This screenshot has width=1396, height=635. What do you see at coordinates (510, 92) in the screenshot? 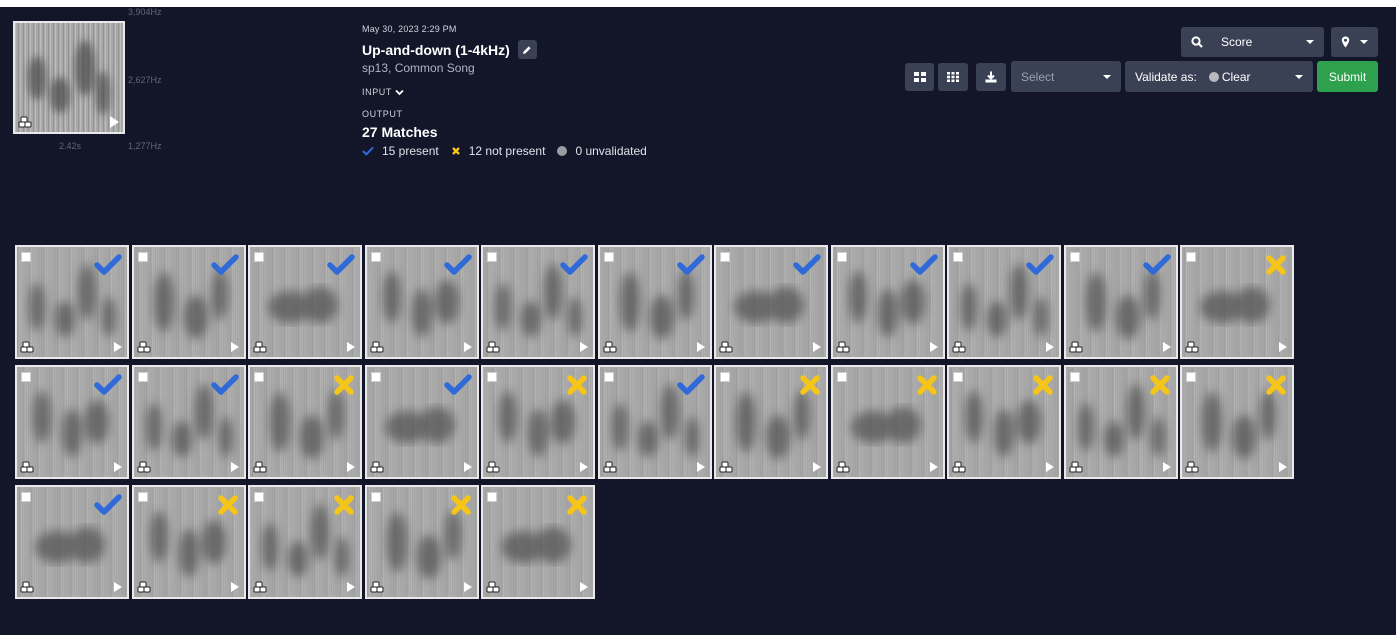
I see `input-toggle: INPUT` at bounding box center [510, 92].